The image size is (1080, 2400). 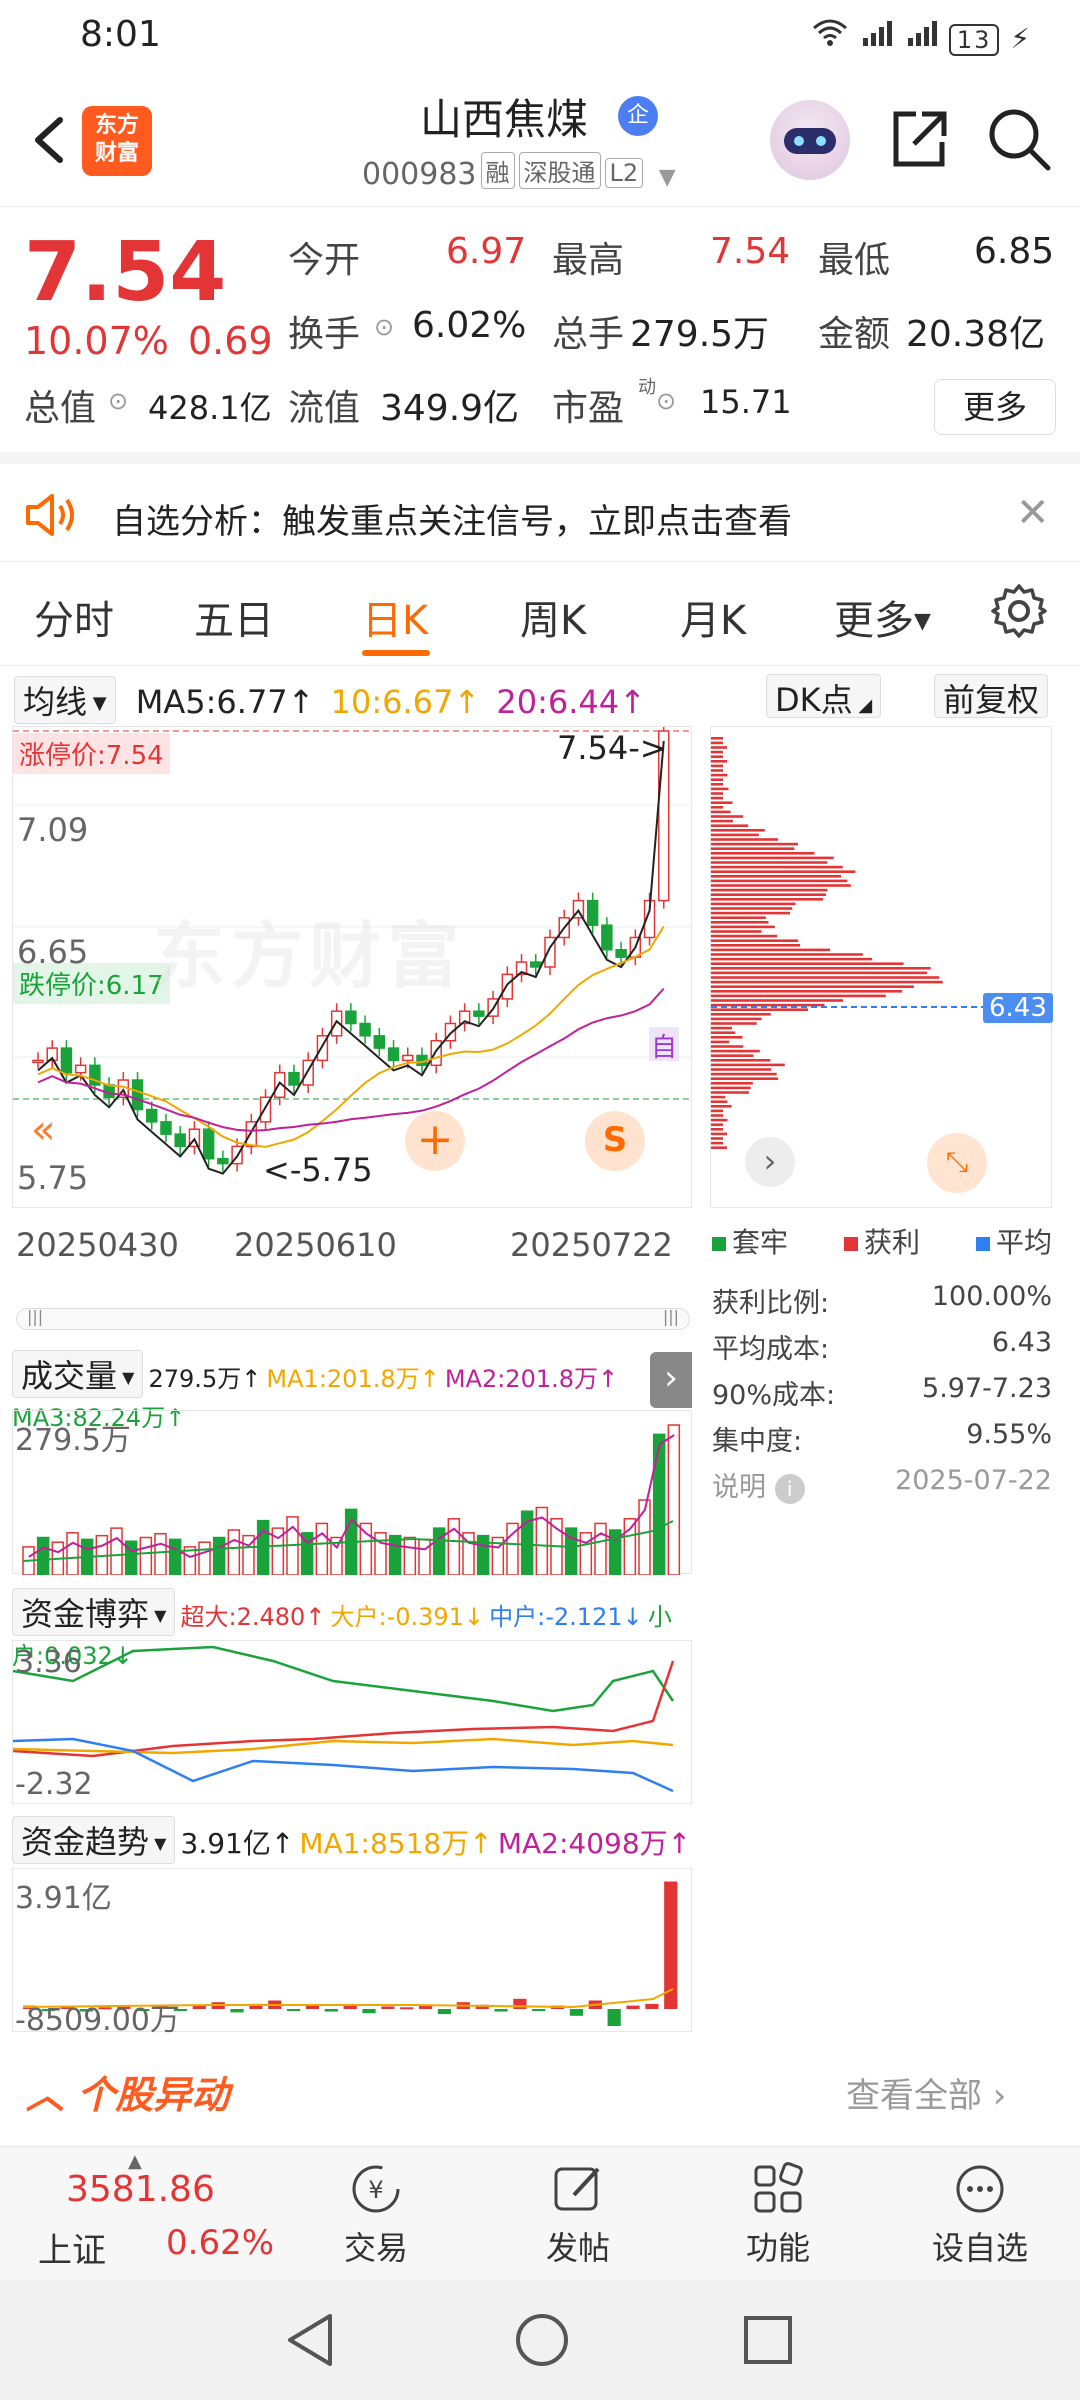 I want to click on close-icon: ✕, so click(x=1033, y=513).